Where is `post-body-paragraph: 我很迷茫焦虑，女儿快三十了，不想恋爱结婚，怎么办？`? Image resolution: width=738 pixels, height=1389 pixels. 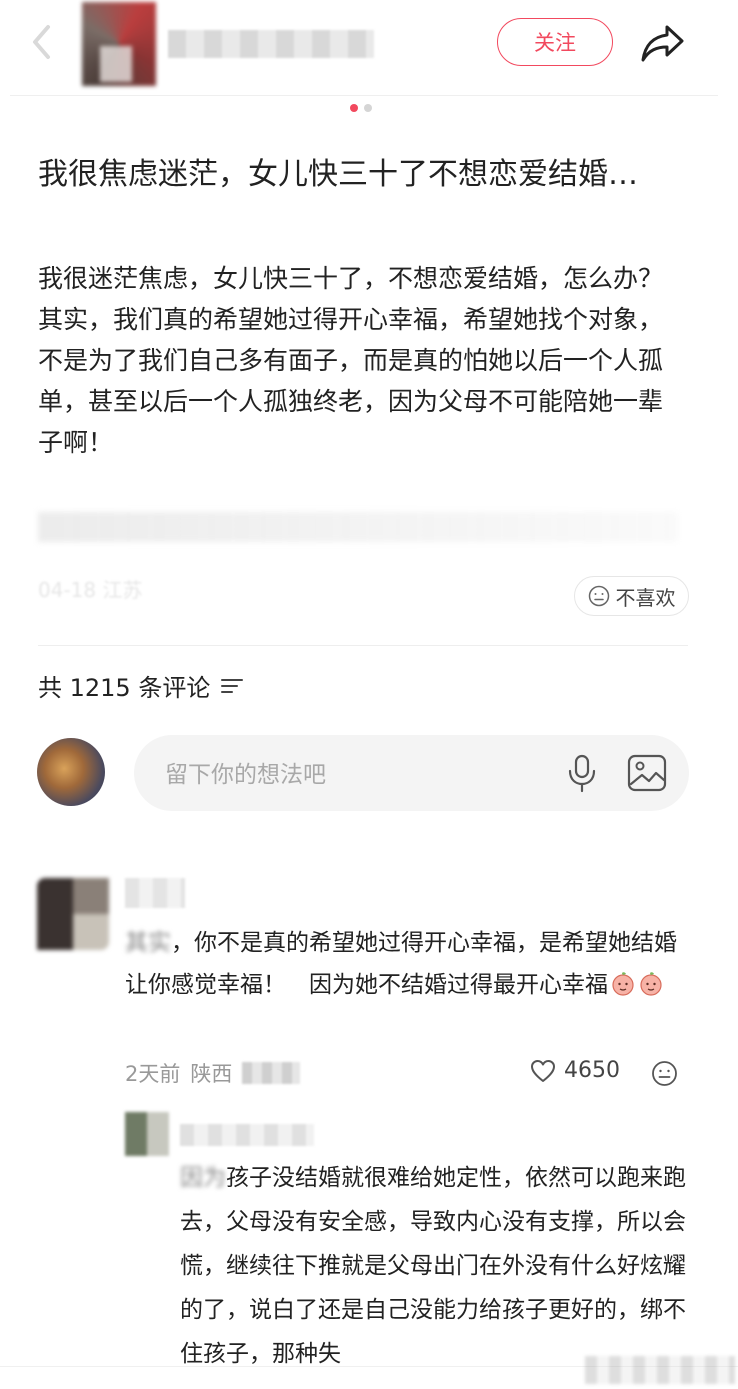 post-body-paragraph: 我很迷茫焦虑，女儿快三十了，不想恋爱结婚，怎么办？ is located at coordinates (351, 278).